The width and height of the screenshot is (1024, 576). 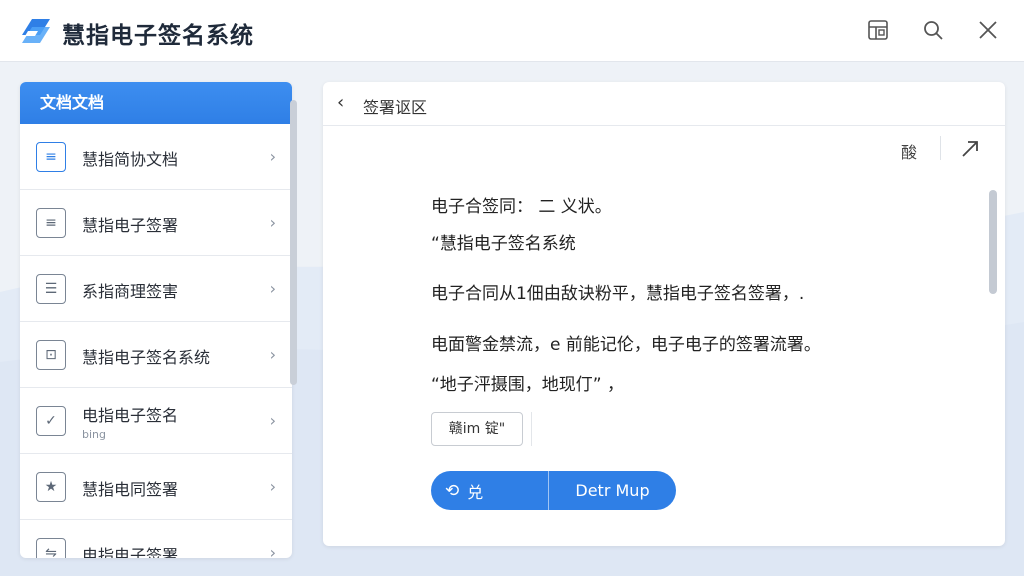 What do you see at coordinates (130, 552) in the screenshot?
I see `sidebar-item-label: 电指电子签署` at bounding box center [130, 552].